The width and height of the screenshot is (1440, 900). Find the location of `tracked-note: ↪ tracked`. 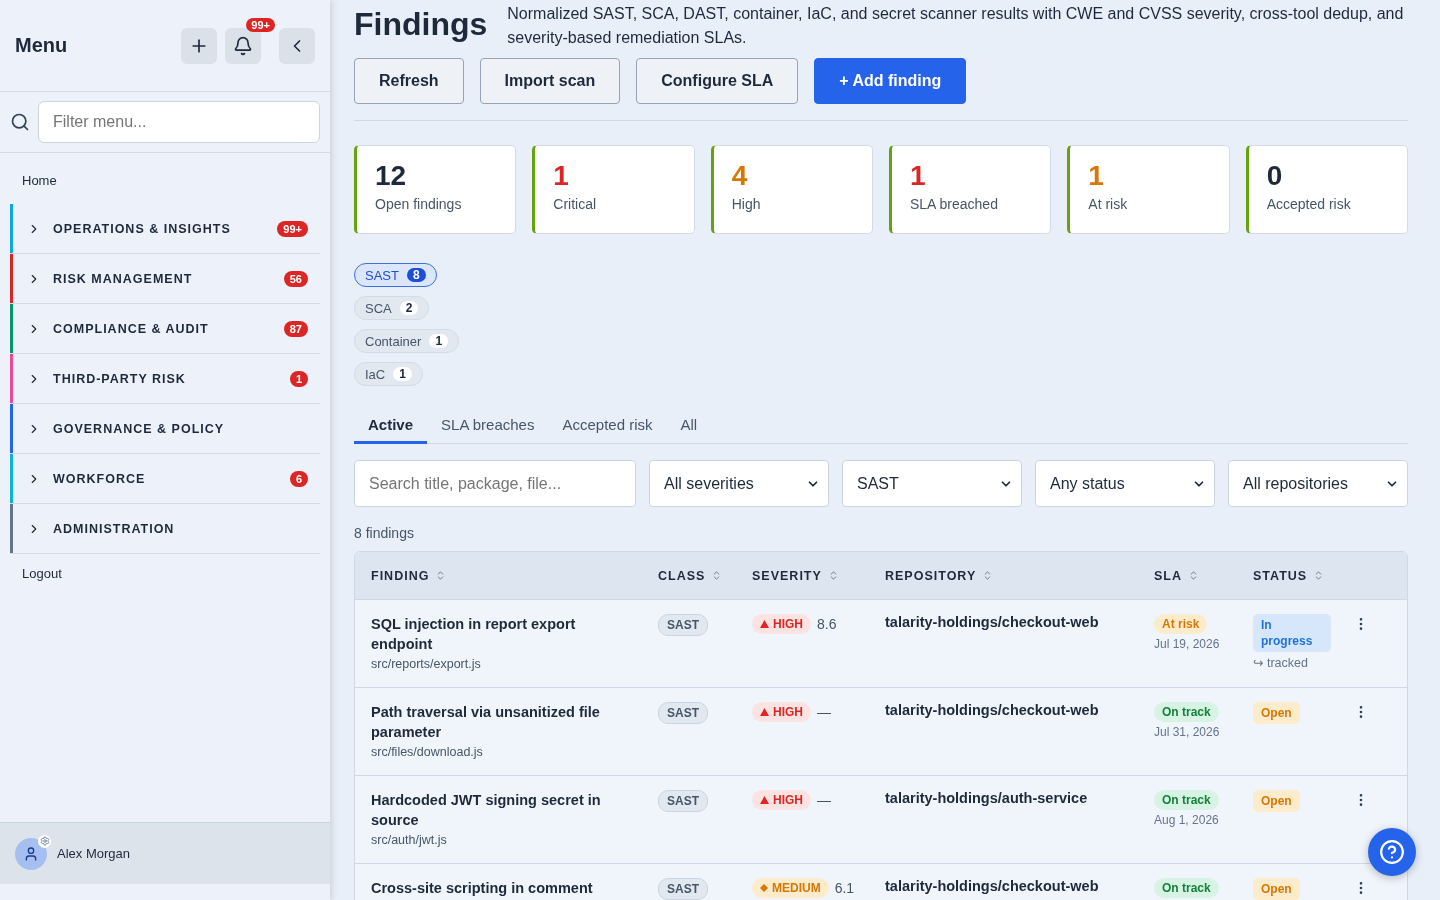

tracked-note: ↪ tracked is located at coordinates (1280, 662).